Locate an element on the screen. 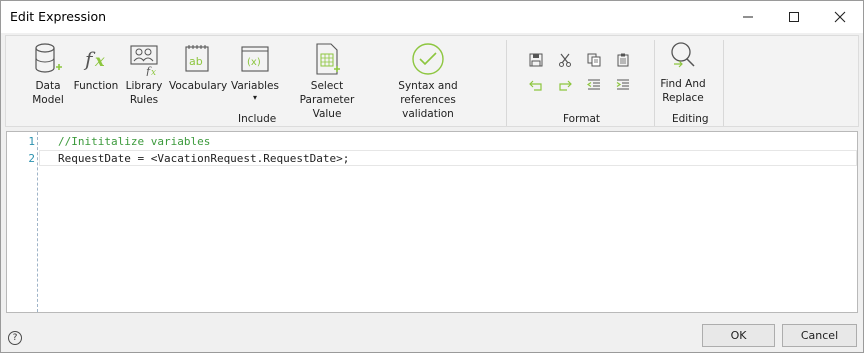 The image size is (864, 353). line-number: 2 is located at coordinates (31, 158).